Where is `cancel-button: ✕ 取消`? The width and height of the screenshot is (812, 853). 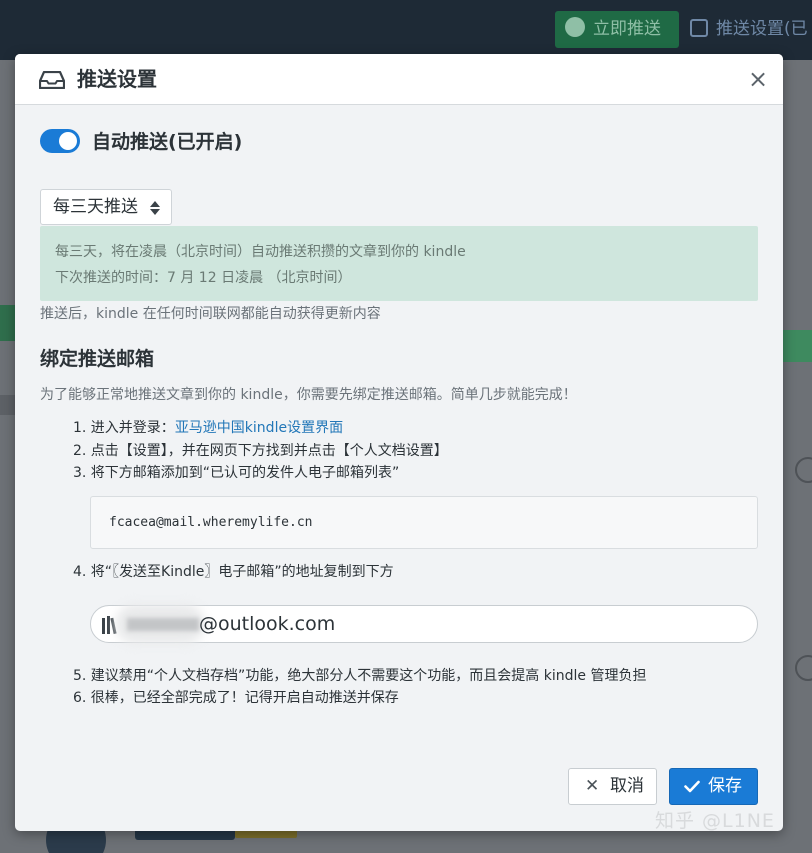 cancel-button: ✕ 取消 is located at coordinates (612, 786).